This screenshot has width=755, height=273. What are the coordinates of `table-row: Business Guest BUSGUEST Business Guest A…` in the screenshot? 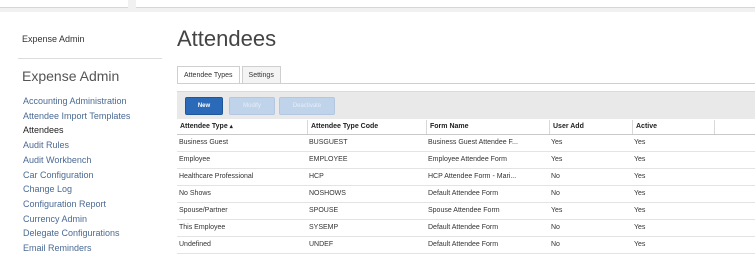 It's located at (466, 143).